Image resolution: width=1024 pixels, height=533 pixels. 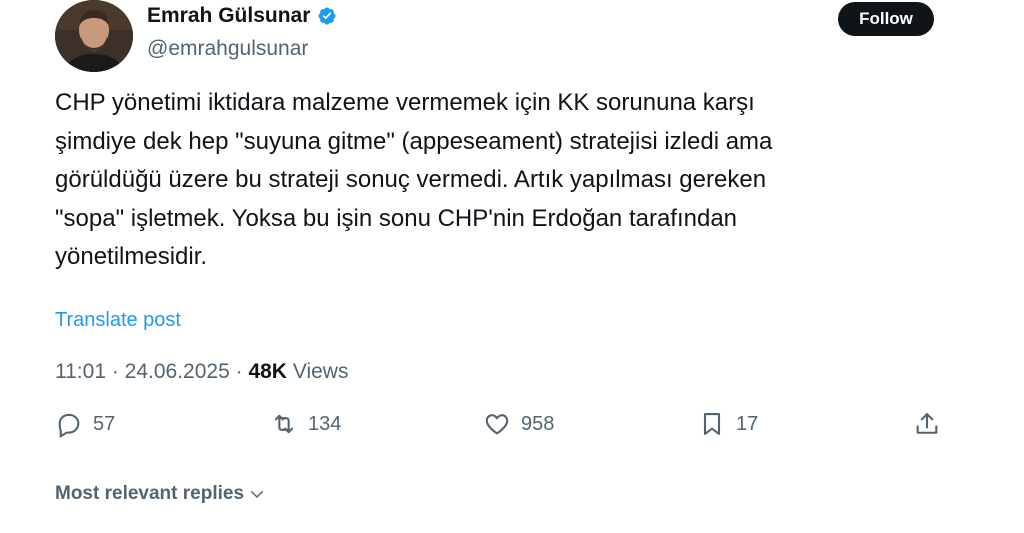 I want to click on tweet-date: 24.06.2025, so click(x=177, y=371).